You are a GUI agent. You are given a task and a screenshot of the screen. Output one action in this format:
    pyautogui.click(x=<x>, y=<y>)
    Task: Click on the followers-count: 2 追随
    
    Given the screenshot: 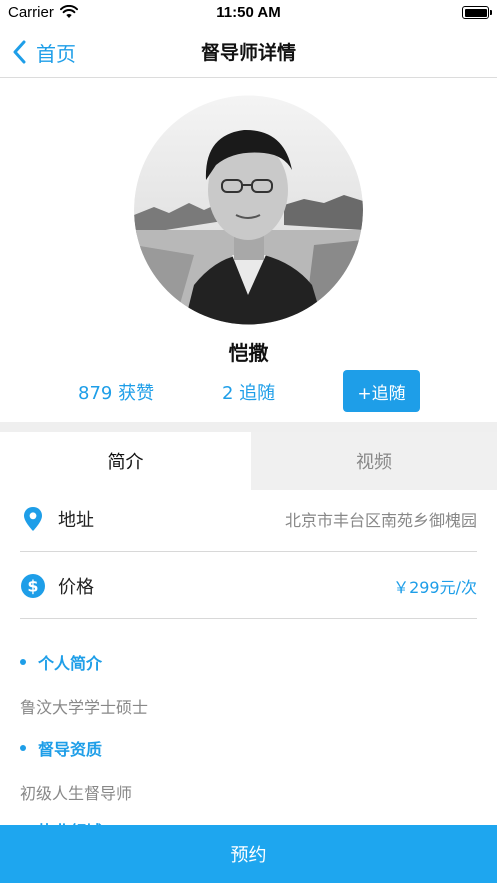 What is the action you would take?
    pyautogui.click(x=248, y=392)
    